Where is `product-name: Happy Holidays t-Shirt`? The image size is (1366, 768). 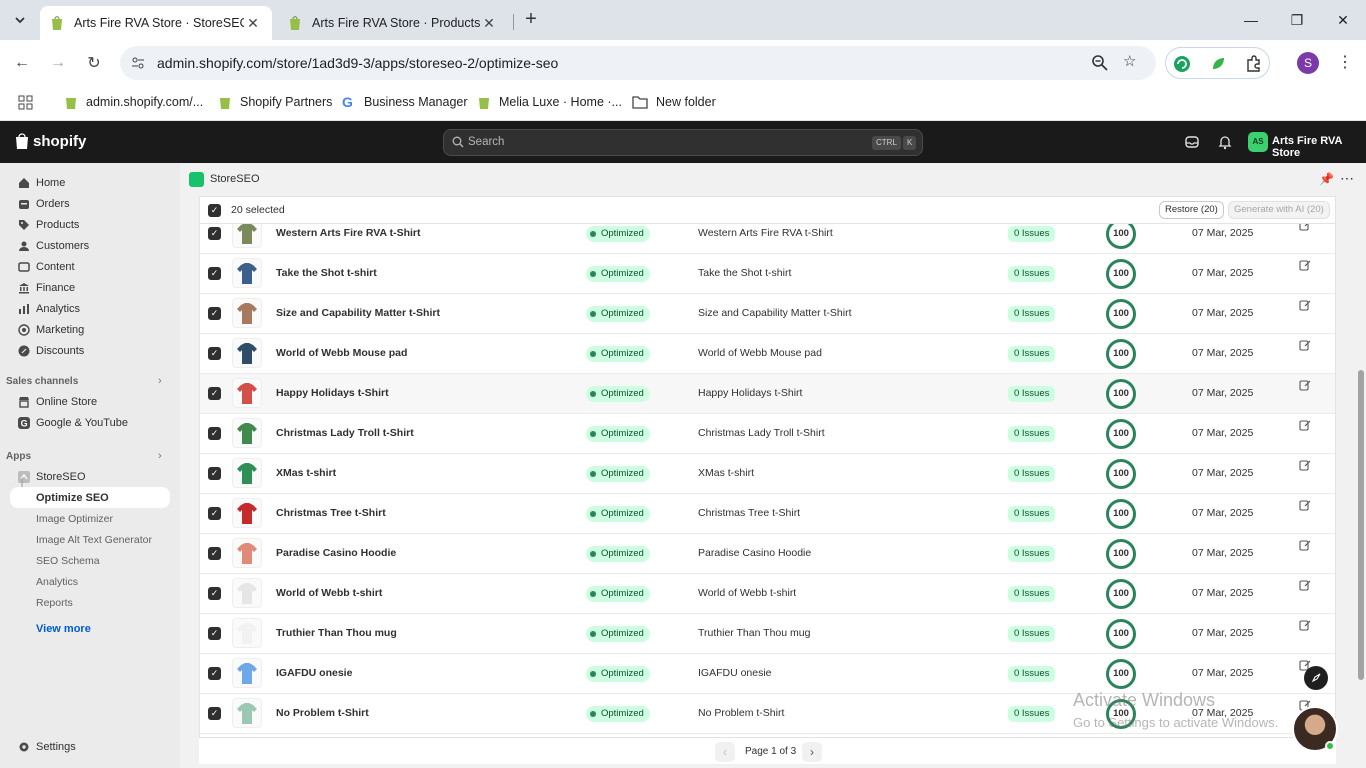
product-name: Happy Holidays t-Shirt is located at coordinates (332, 393).